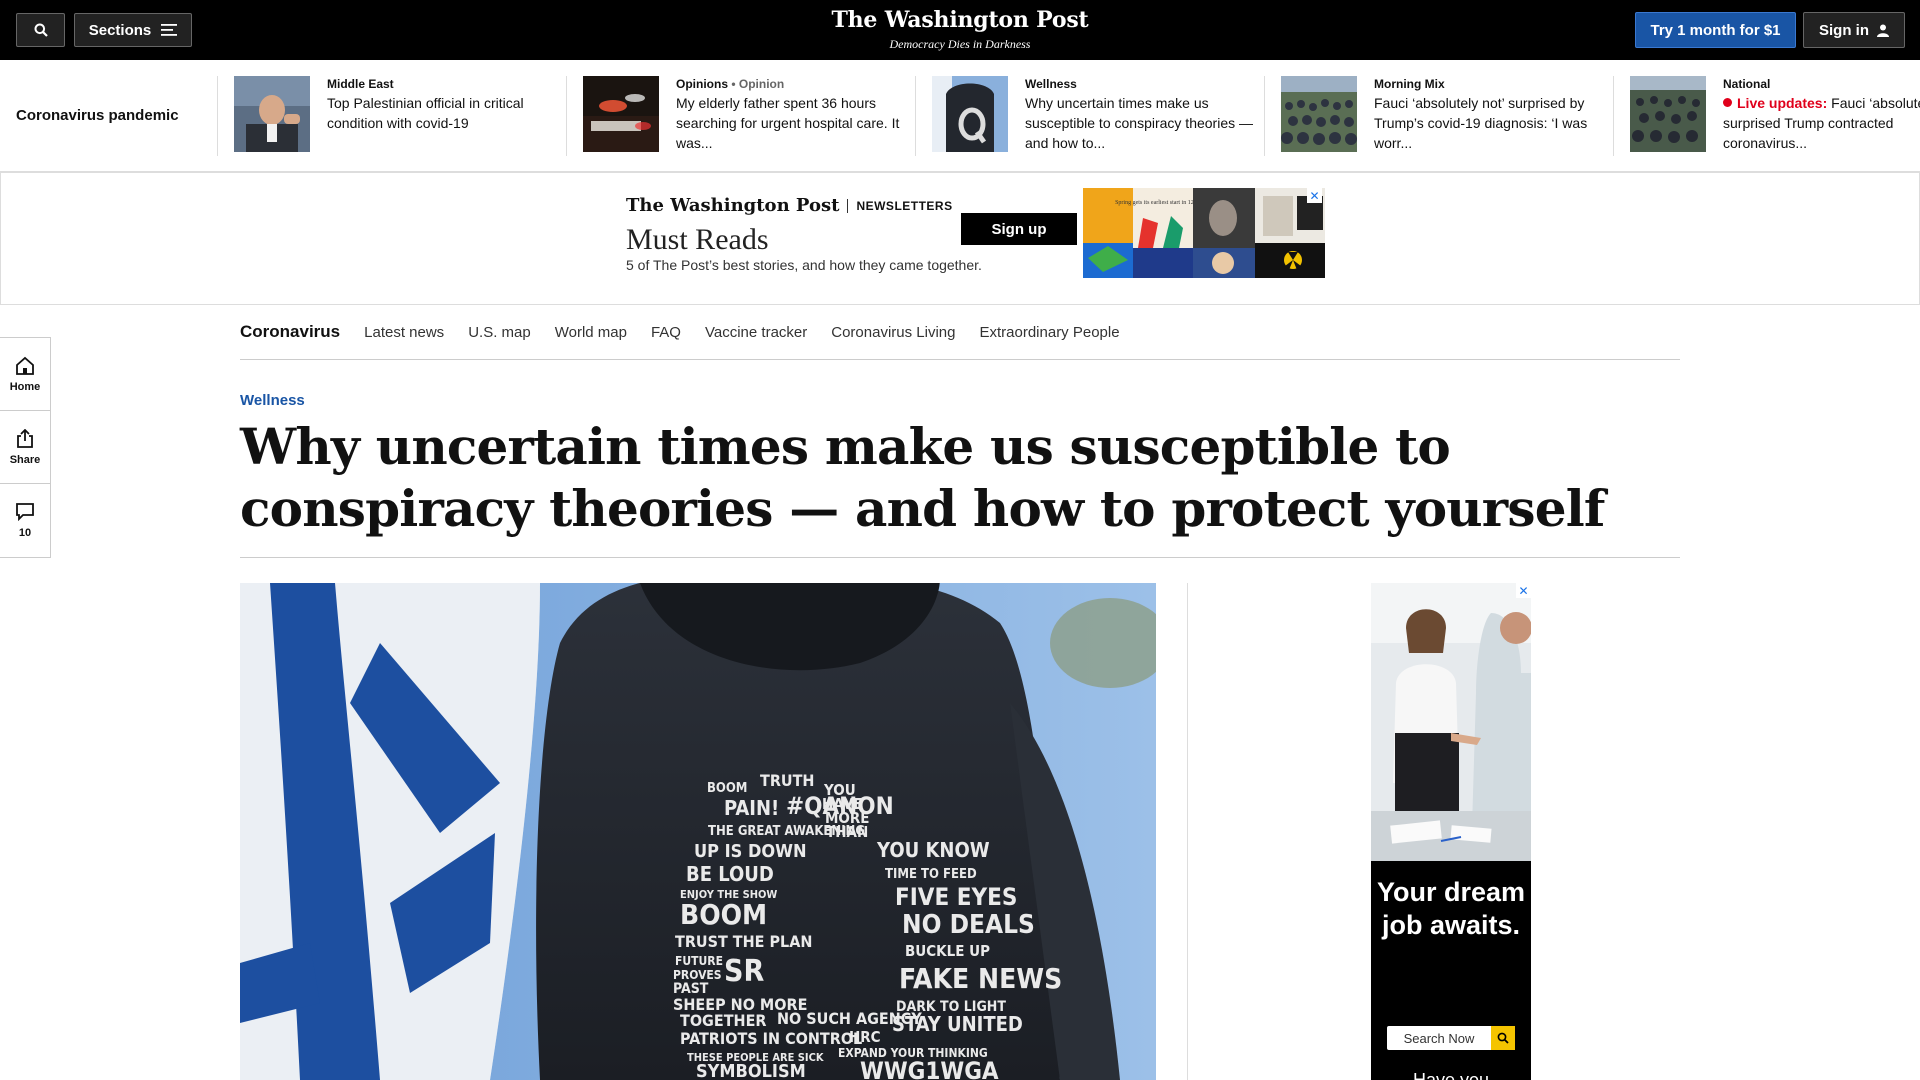 The width and height of the screenshot is (1920, 1080). Describe the element at coordinates (1019, 229) in the screenshot. I see `newsletter-signup-button: Sign up` at that location.